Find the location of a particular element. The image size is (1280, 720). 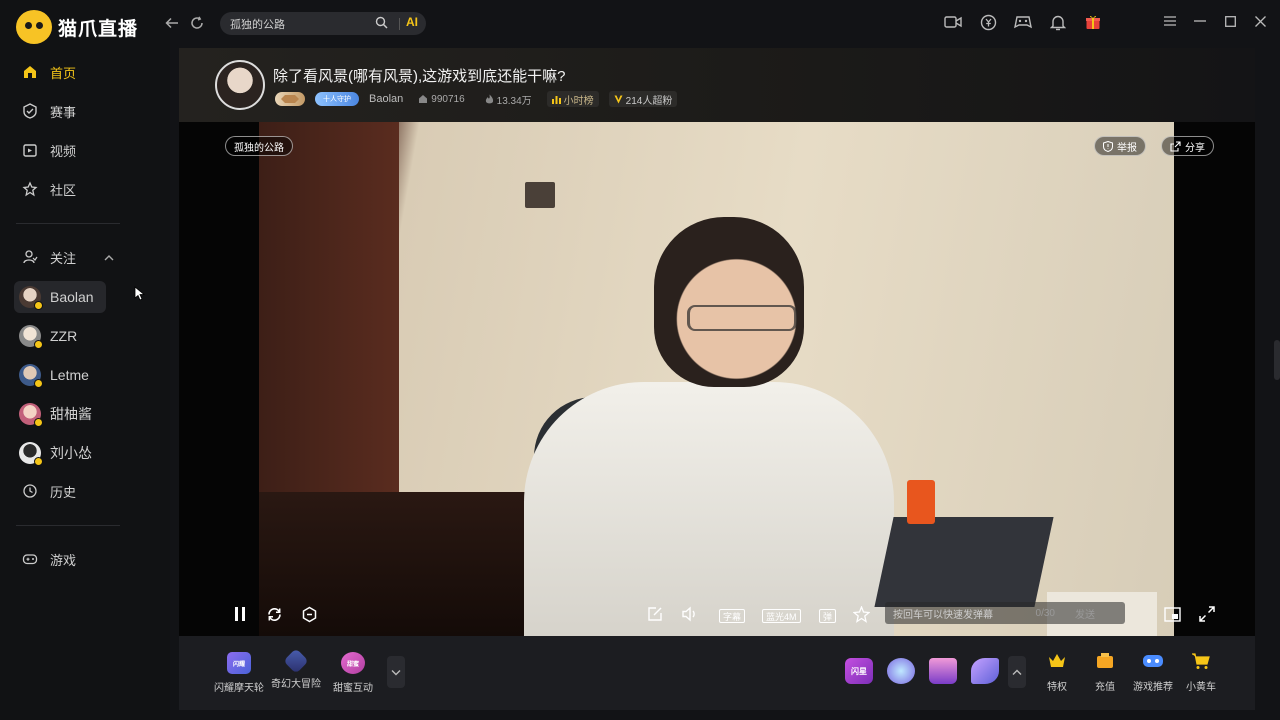

bottom-toolbar: 闪耀 闪耀摩天轮 奇幻大冒险 甜蜜 甜蜜互动 闪星 特权 充值 游戏推荐 小黄车 is located at coordinates (717, 673).